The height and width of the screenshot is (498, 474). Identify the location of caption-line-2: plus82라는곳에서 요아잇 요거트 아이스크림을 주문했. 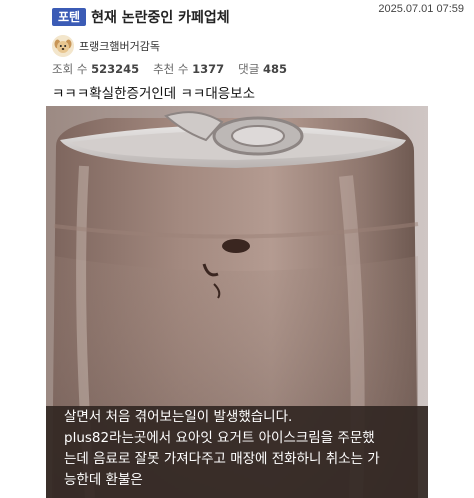
(219, 438).